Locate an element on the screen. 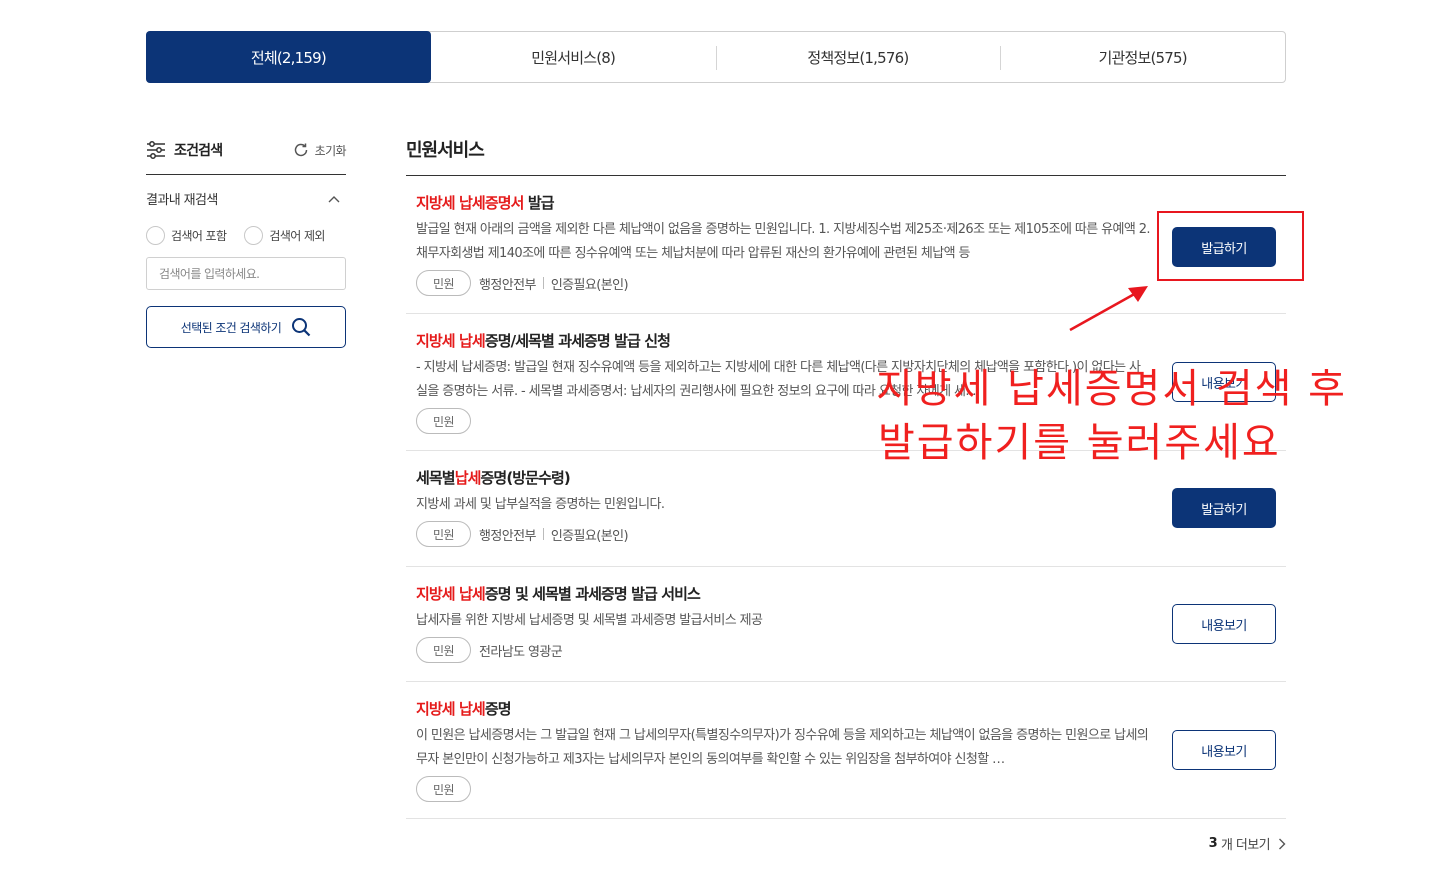 The width and height of the screenshot is (1438, 874). more-label: 개 더보기 is located at coordinates (1246, 845).